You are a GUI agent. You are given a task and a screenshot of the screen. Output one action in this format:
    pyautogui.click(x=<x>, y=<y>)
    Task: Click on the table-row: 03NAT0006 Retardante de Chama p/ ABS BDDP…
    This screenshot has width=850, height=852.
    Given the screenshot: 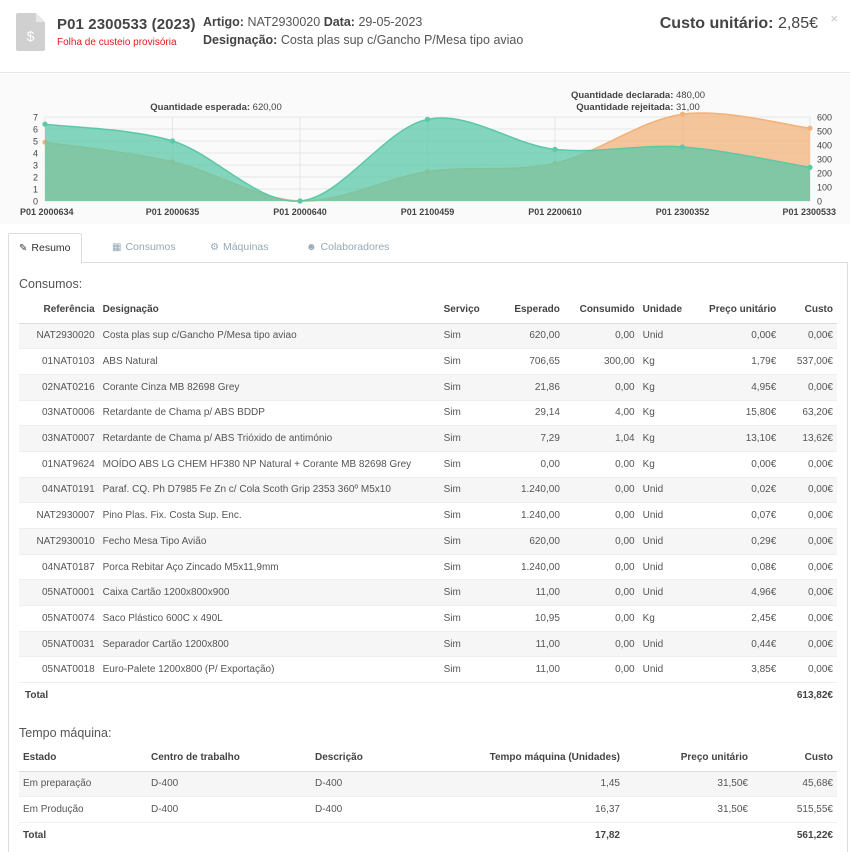 What is the action you would take?
    pyautogui.click(x=428, y=413)
    